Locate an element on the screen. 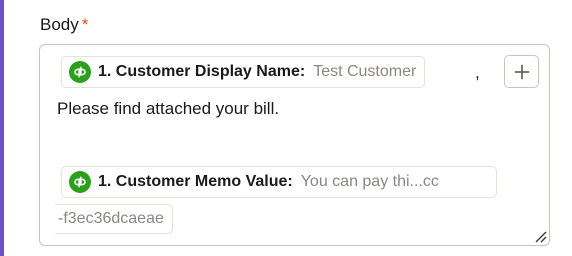 The height and width of the screenshot is (256, 572). body-field-label: Body * is located at coordinates (64, 25).